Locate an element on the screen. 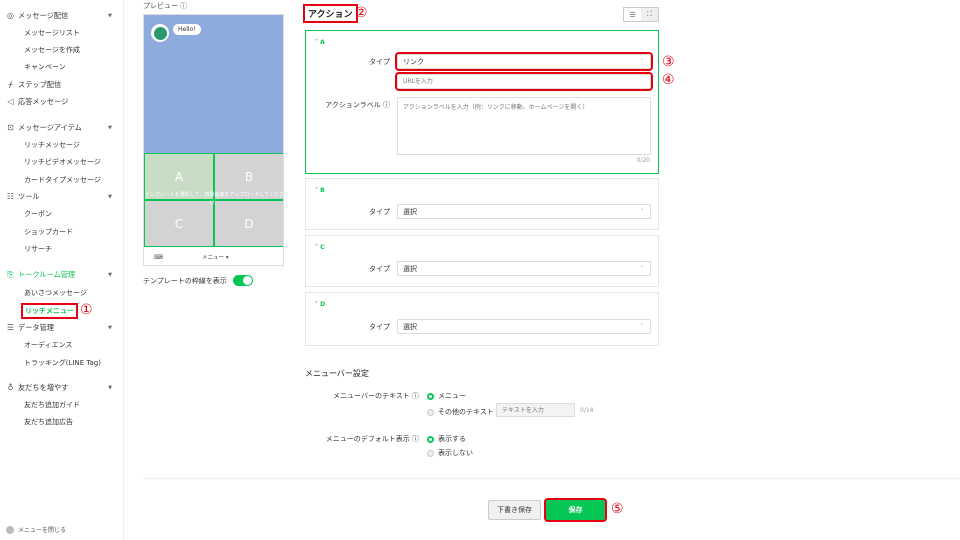  menu-bar-label: メニュー ▾ is located at coordinates (215, 258).